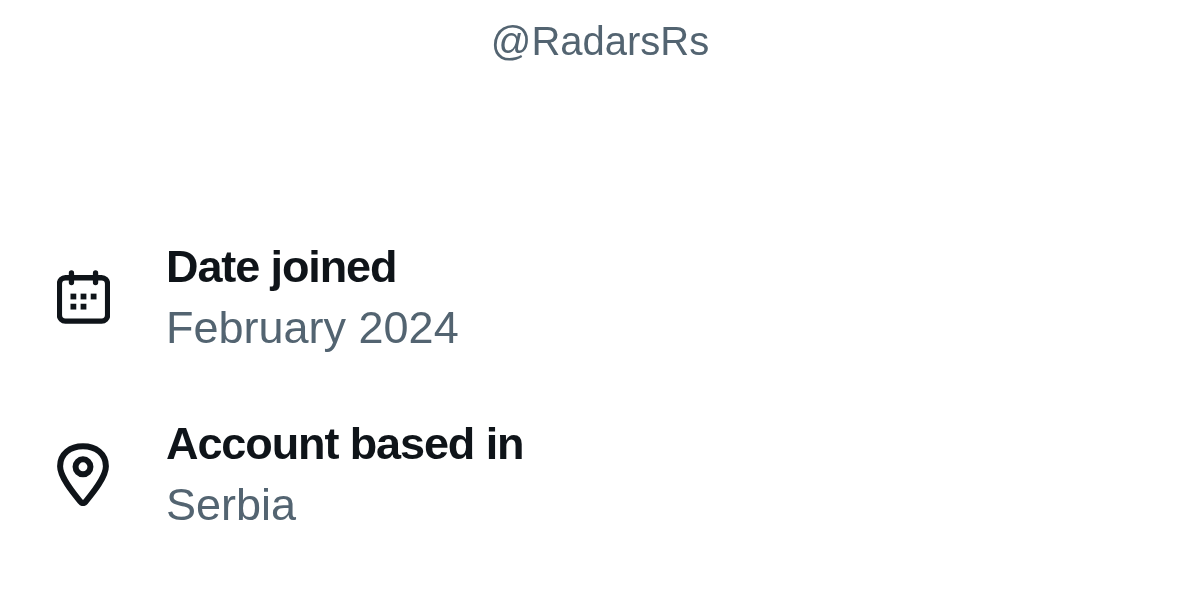  I want to click on location-pin-icon, so click(83, 474).